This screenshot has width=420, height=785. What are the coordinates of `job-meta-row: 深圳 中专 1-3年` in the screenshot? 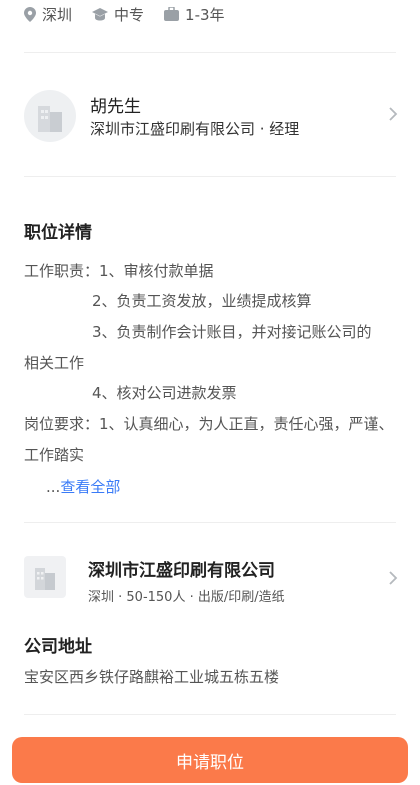 It's located at (124, 14).